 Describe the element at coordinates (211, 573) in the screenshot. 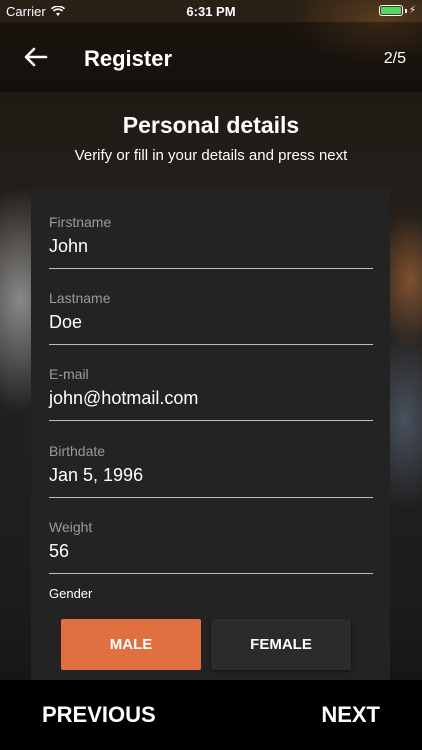

I see `weight-underline` at that location.